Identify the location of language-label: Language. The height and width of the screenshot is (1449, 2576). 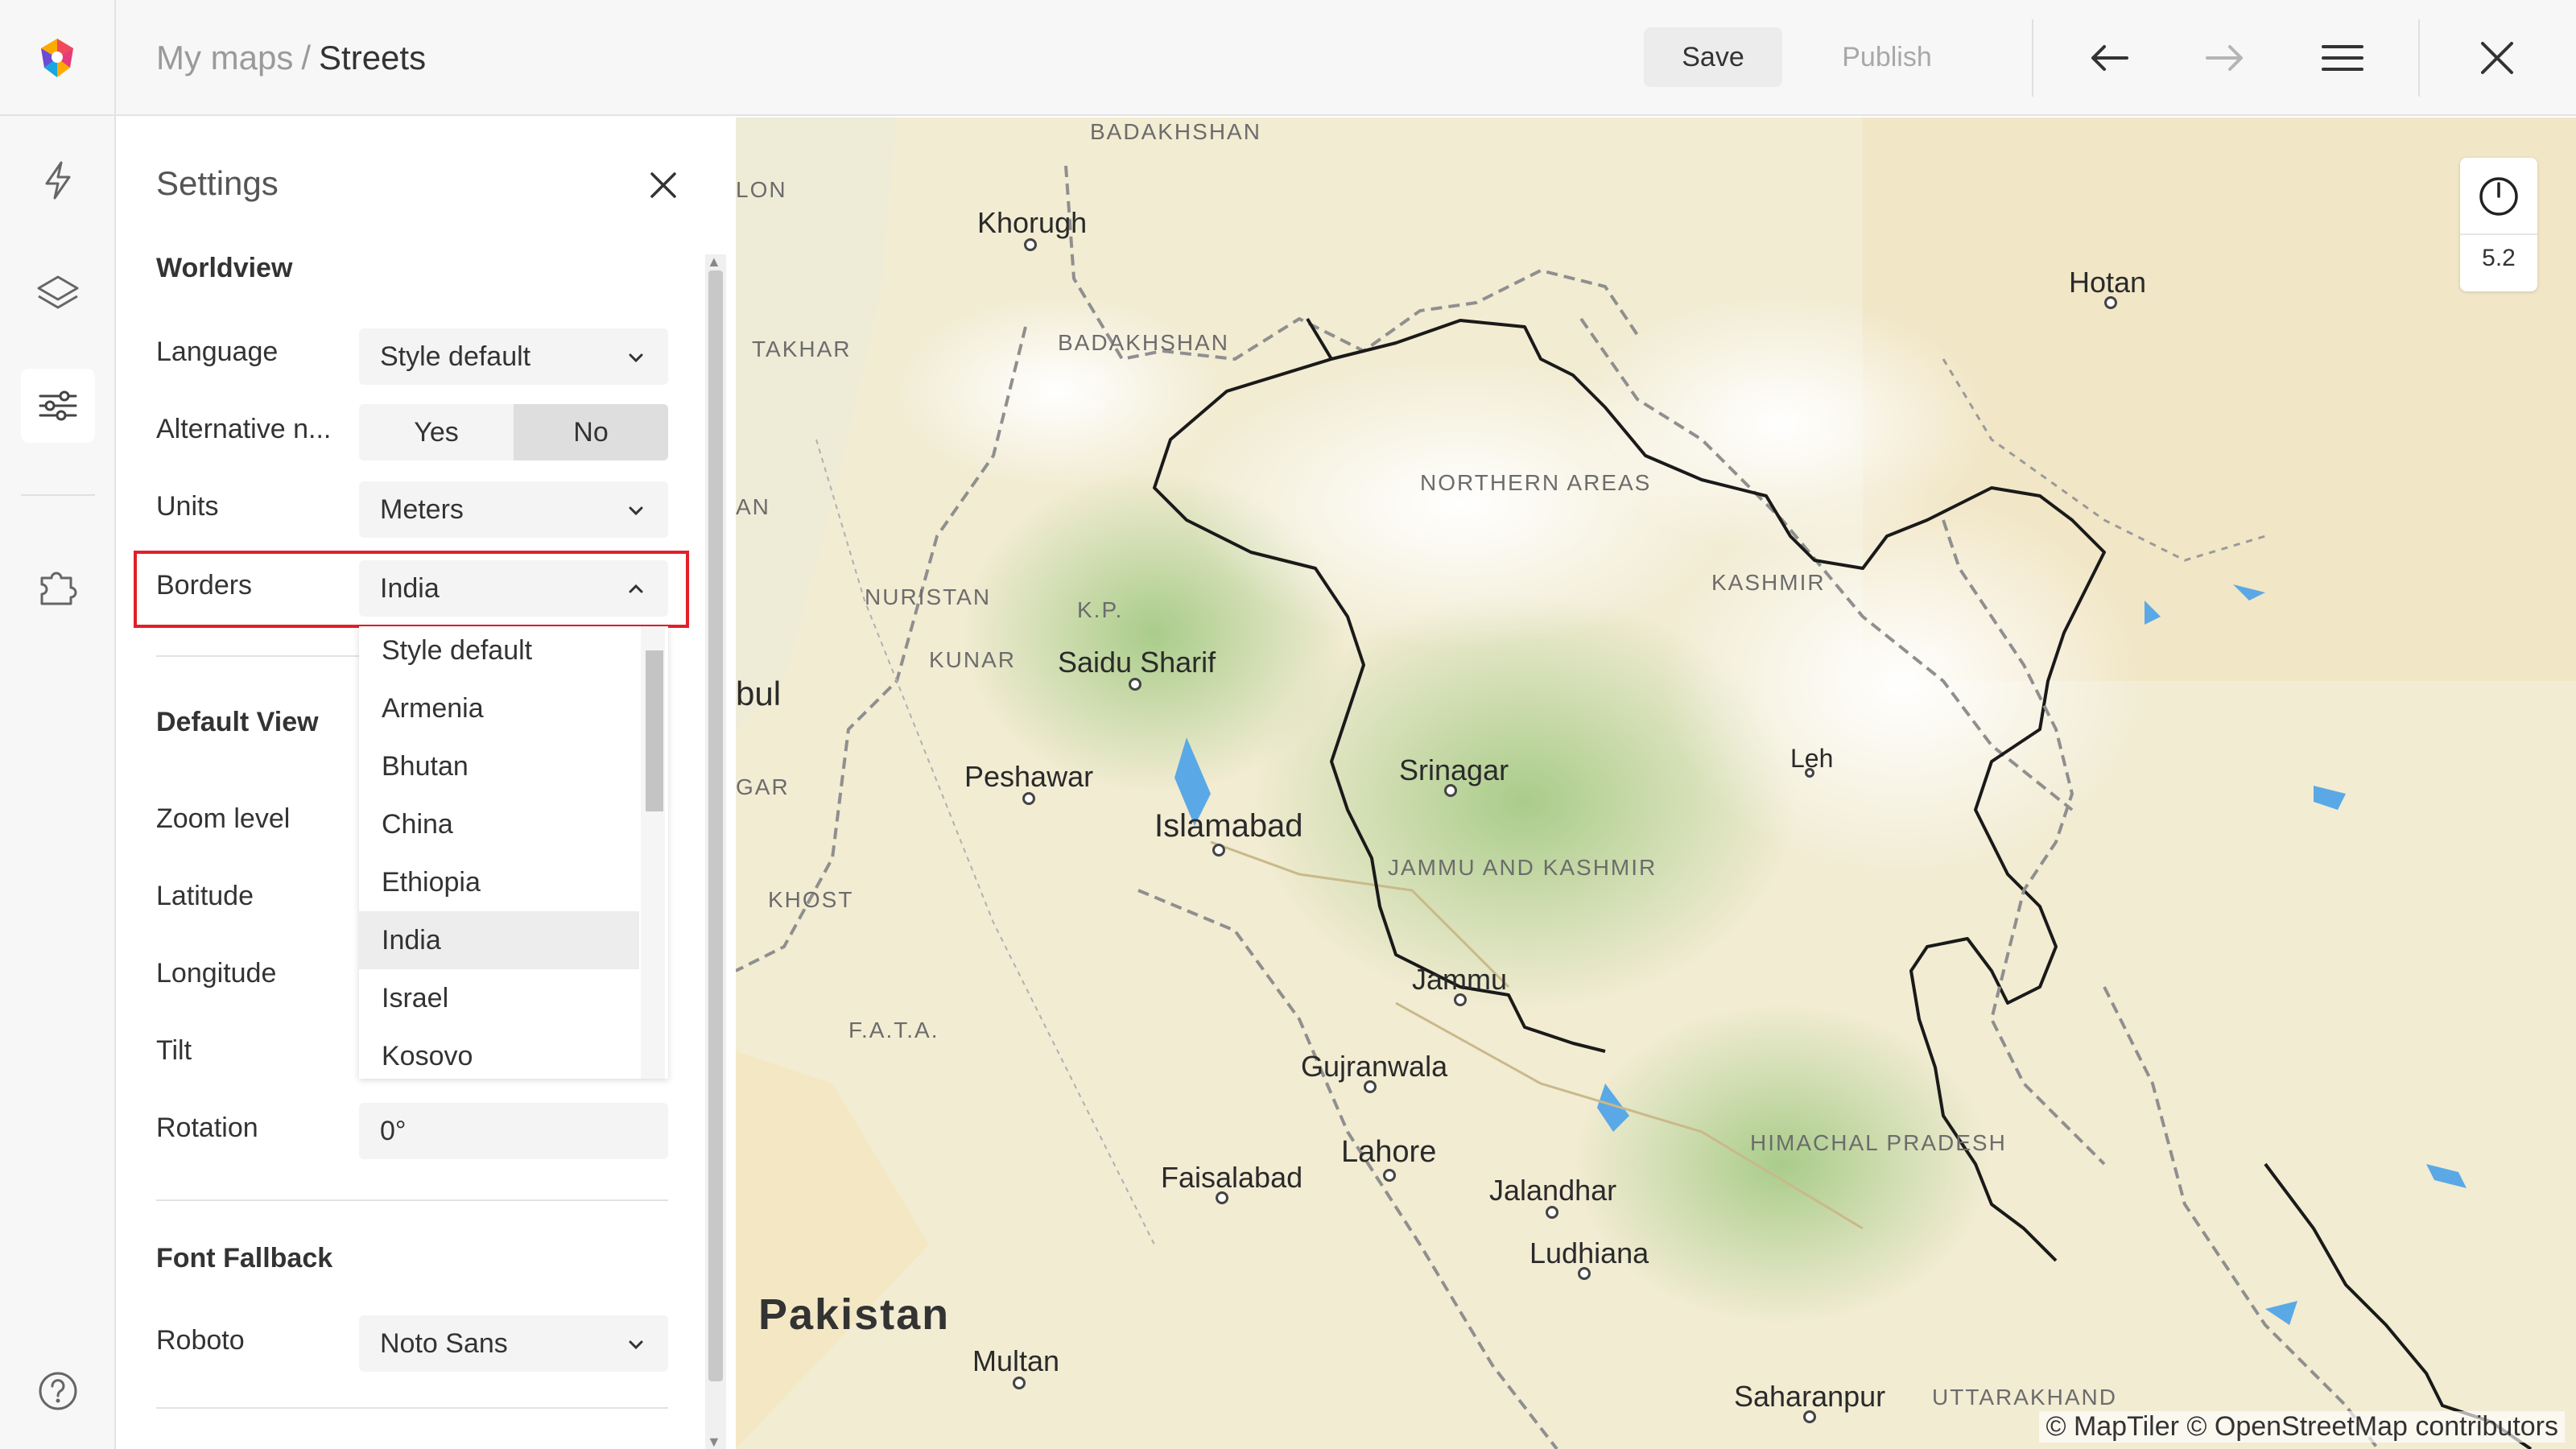
(217, 351).